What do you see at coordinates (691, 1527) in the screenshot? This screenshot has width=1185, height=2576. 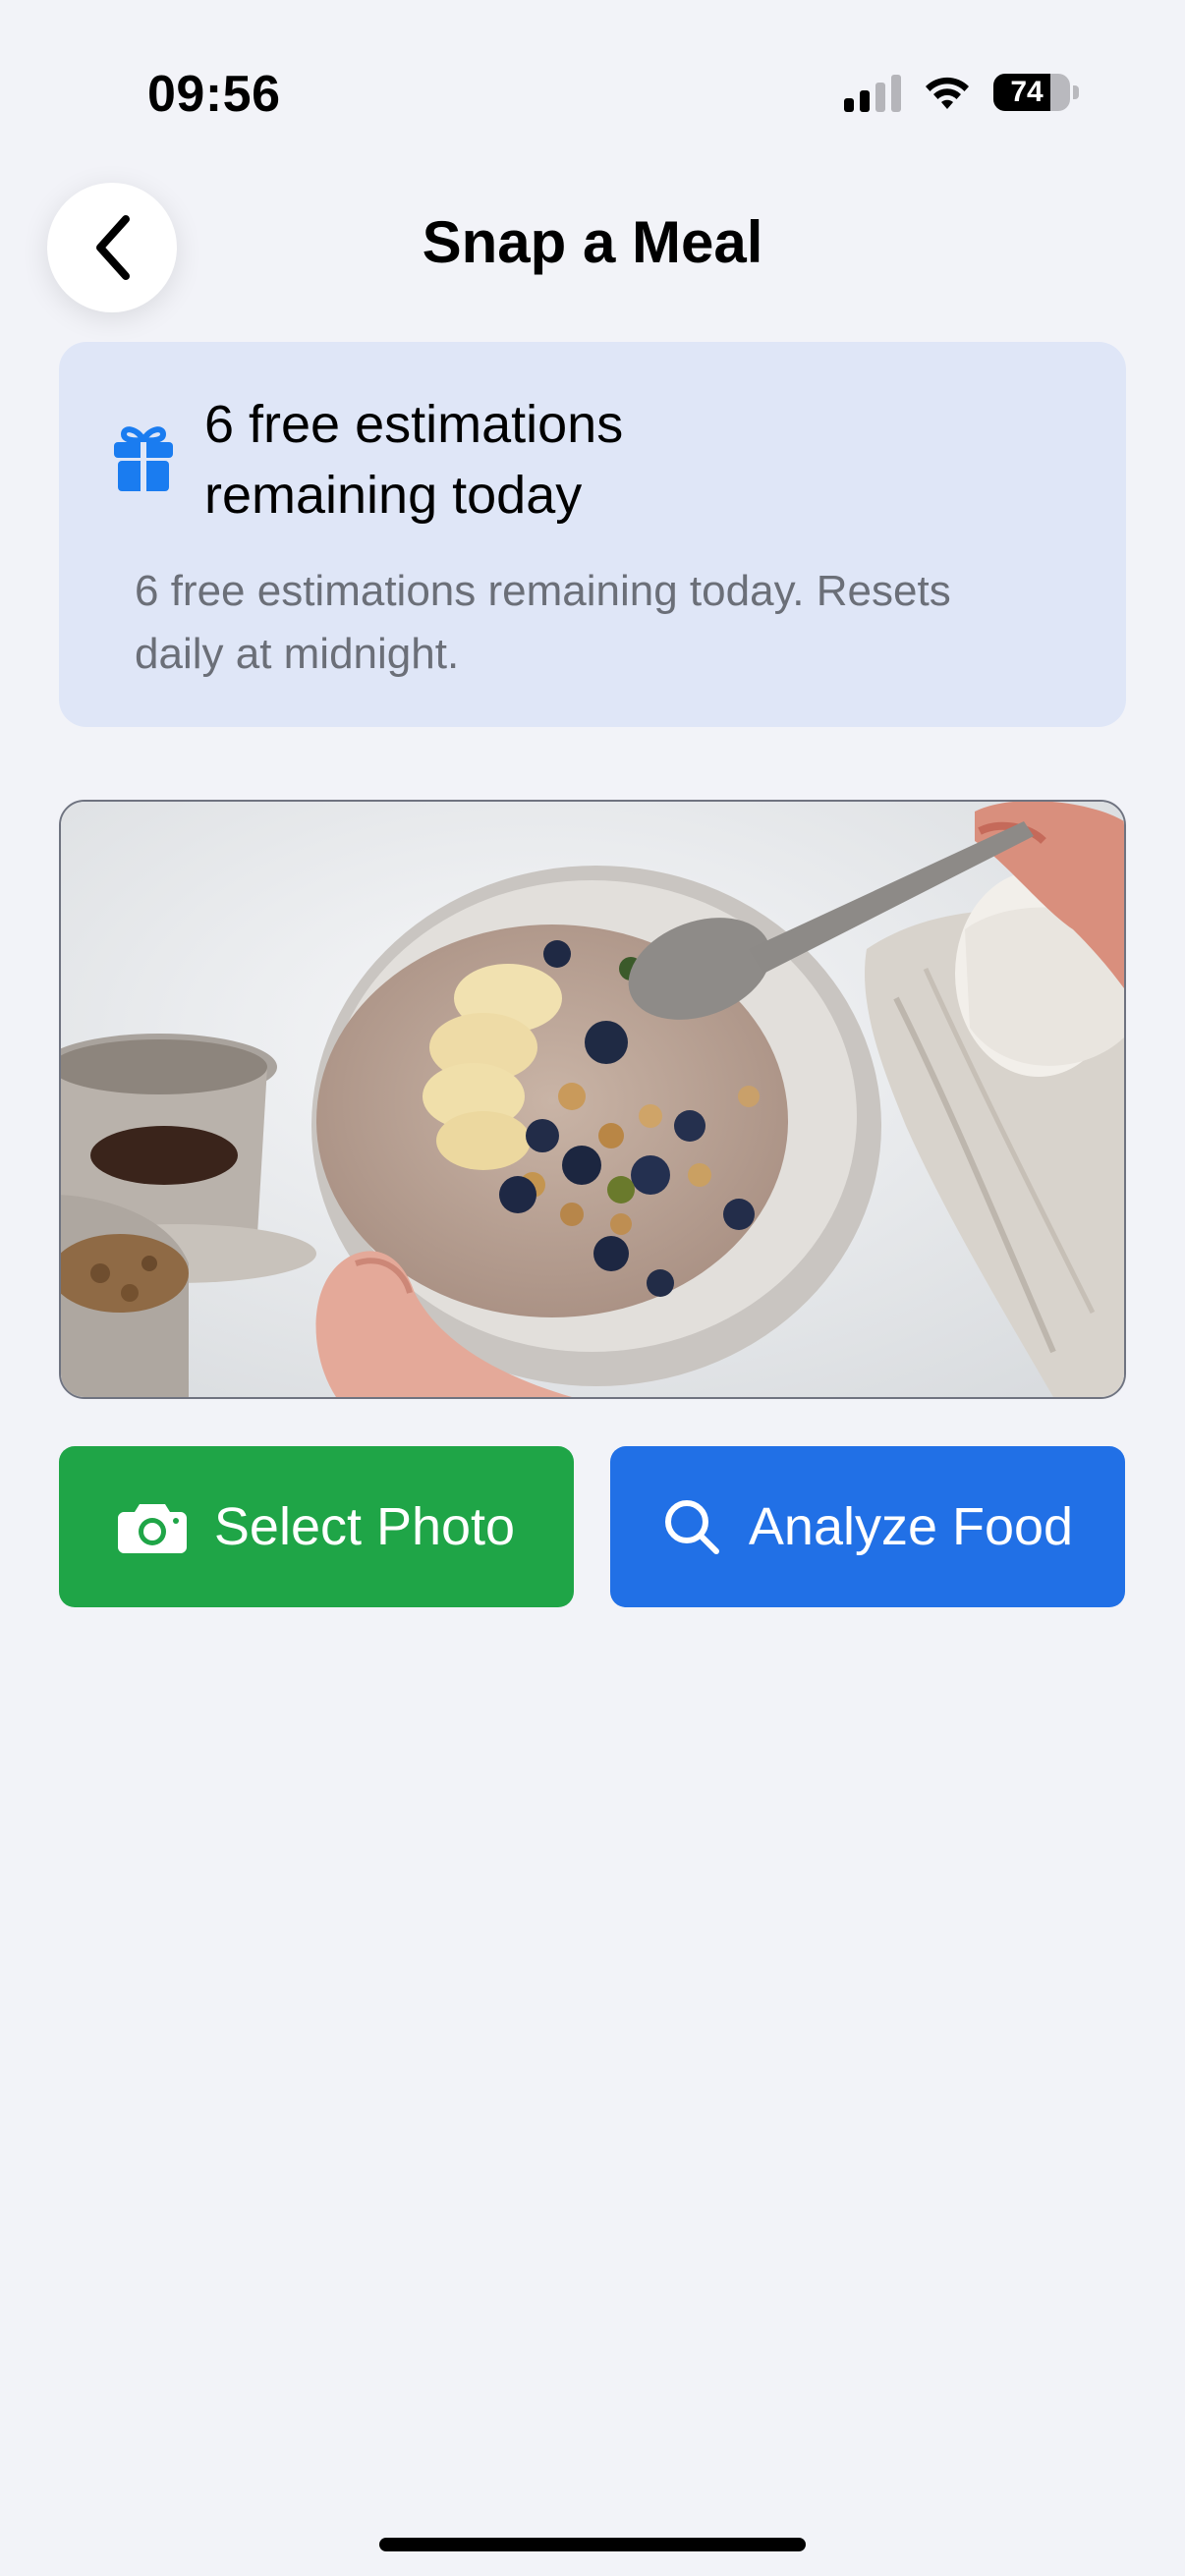 I see `search-icon` at bounding box center [691, 1527].